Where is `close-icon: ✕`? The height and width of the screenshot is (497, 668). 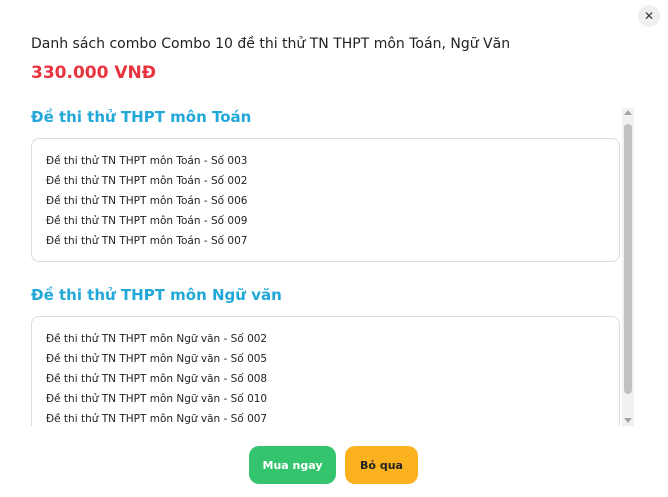 close-icon: ✕ is located at coordinates (649, 16).